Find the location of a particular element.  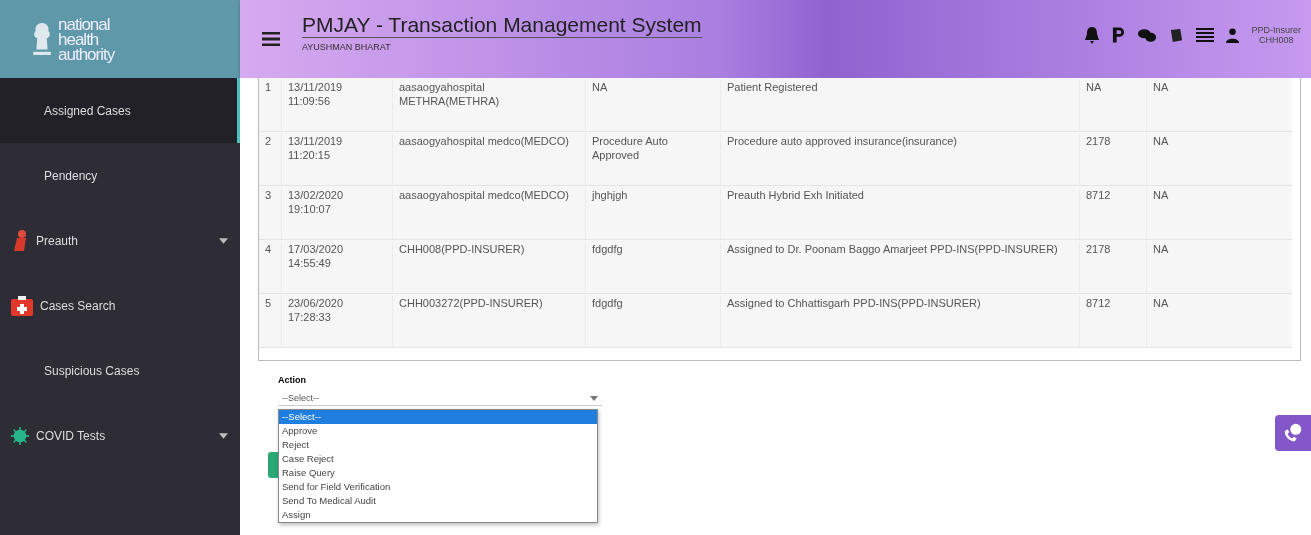

dropdown-option: Approve is located at coordinates (438, 431).